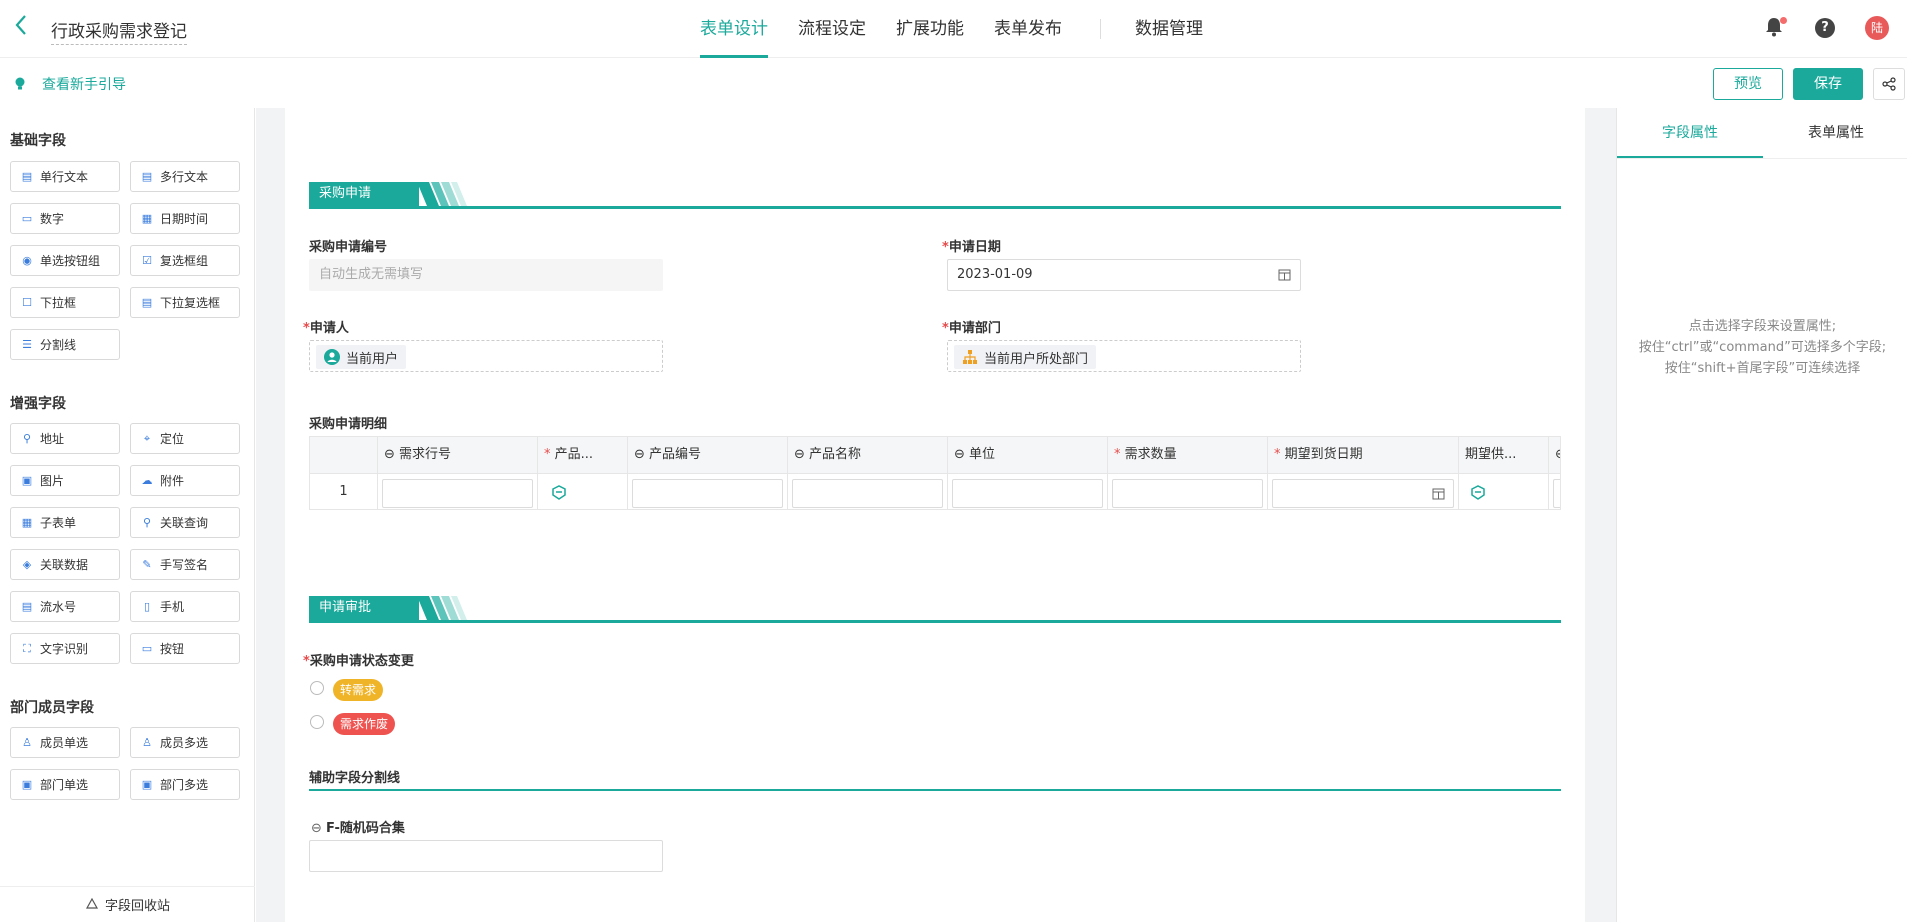  What do you see at coordinates (1748, 84) in the screenshot?
I see `preview-button: 预览` at bounding box center [1748, 84].